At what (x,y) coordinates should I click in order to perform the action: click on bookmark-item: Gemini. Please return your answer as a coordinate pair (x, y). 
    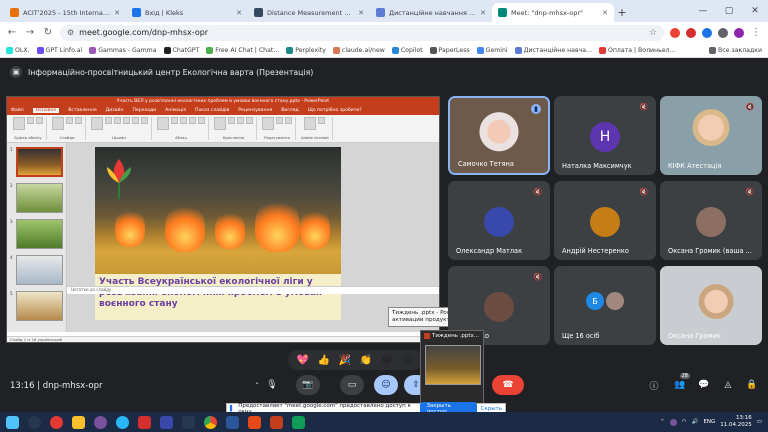
    Looking at the image, I should click on (492, 50).